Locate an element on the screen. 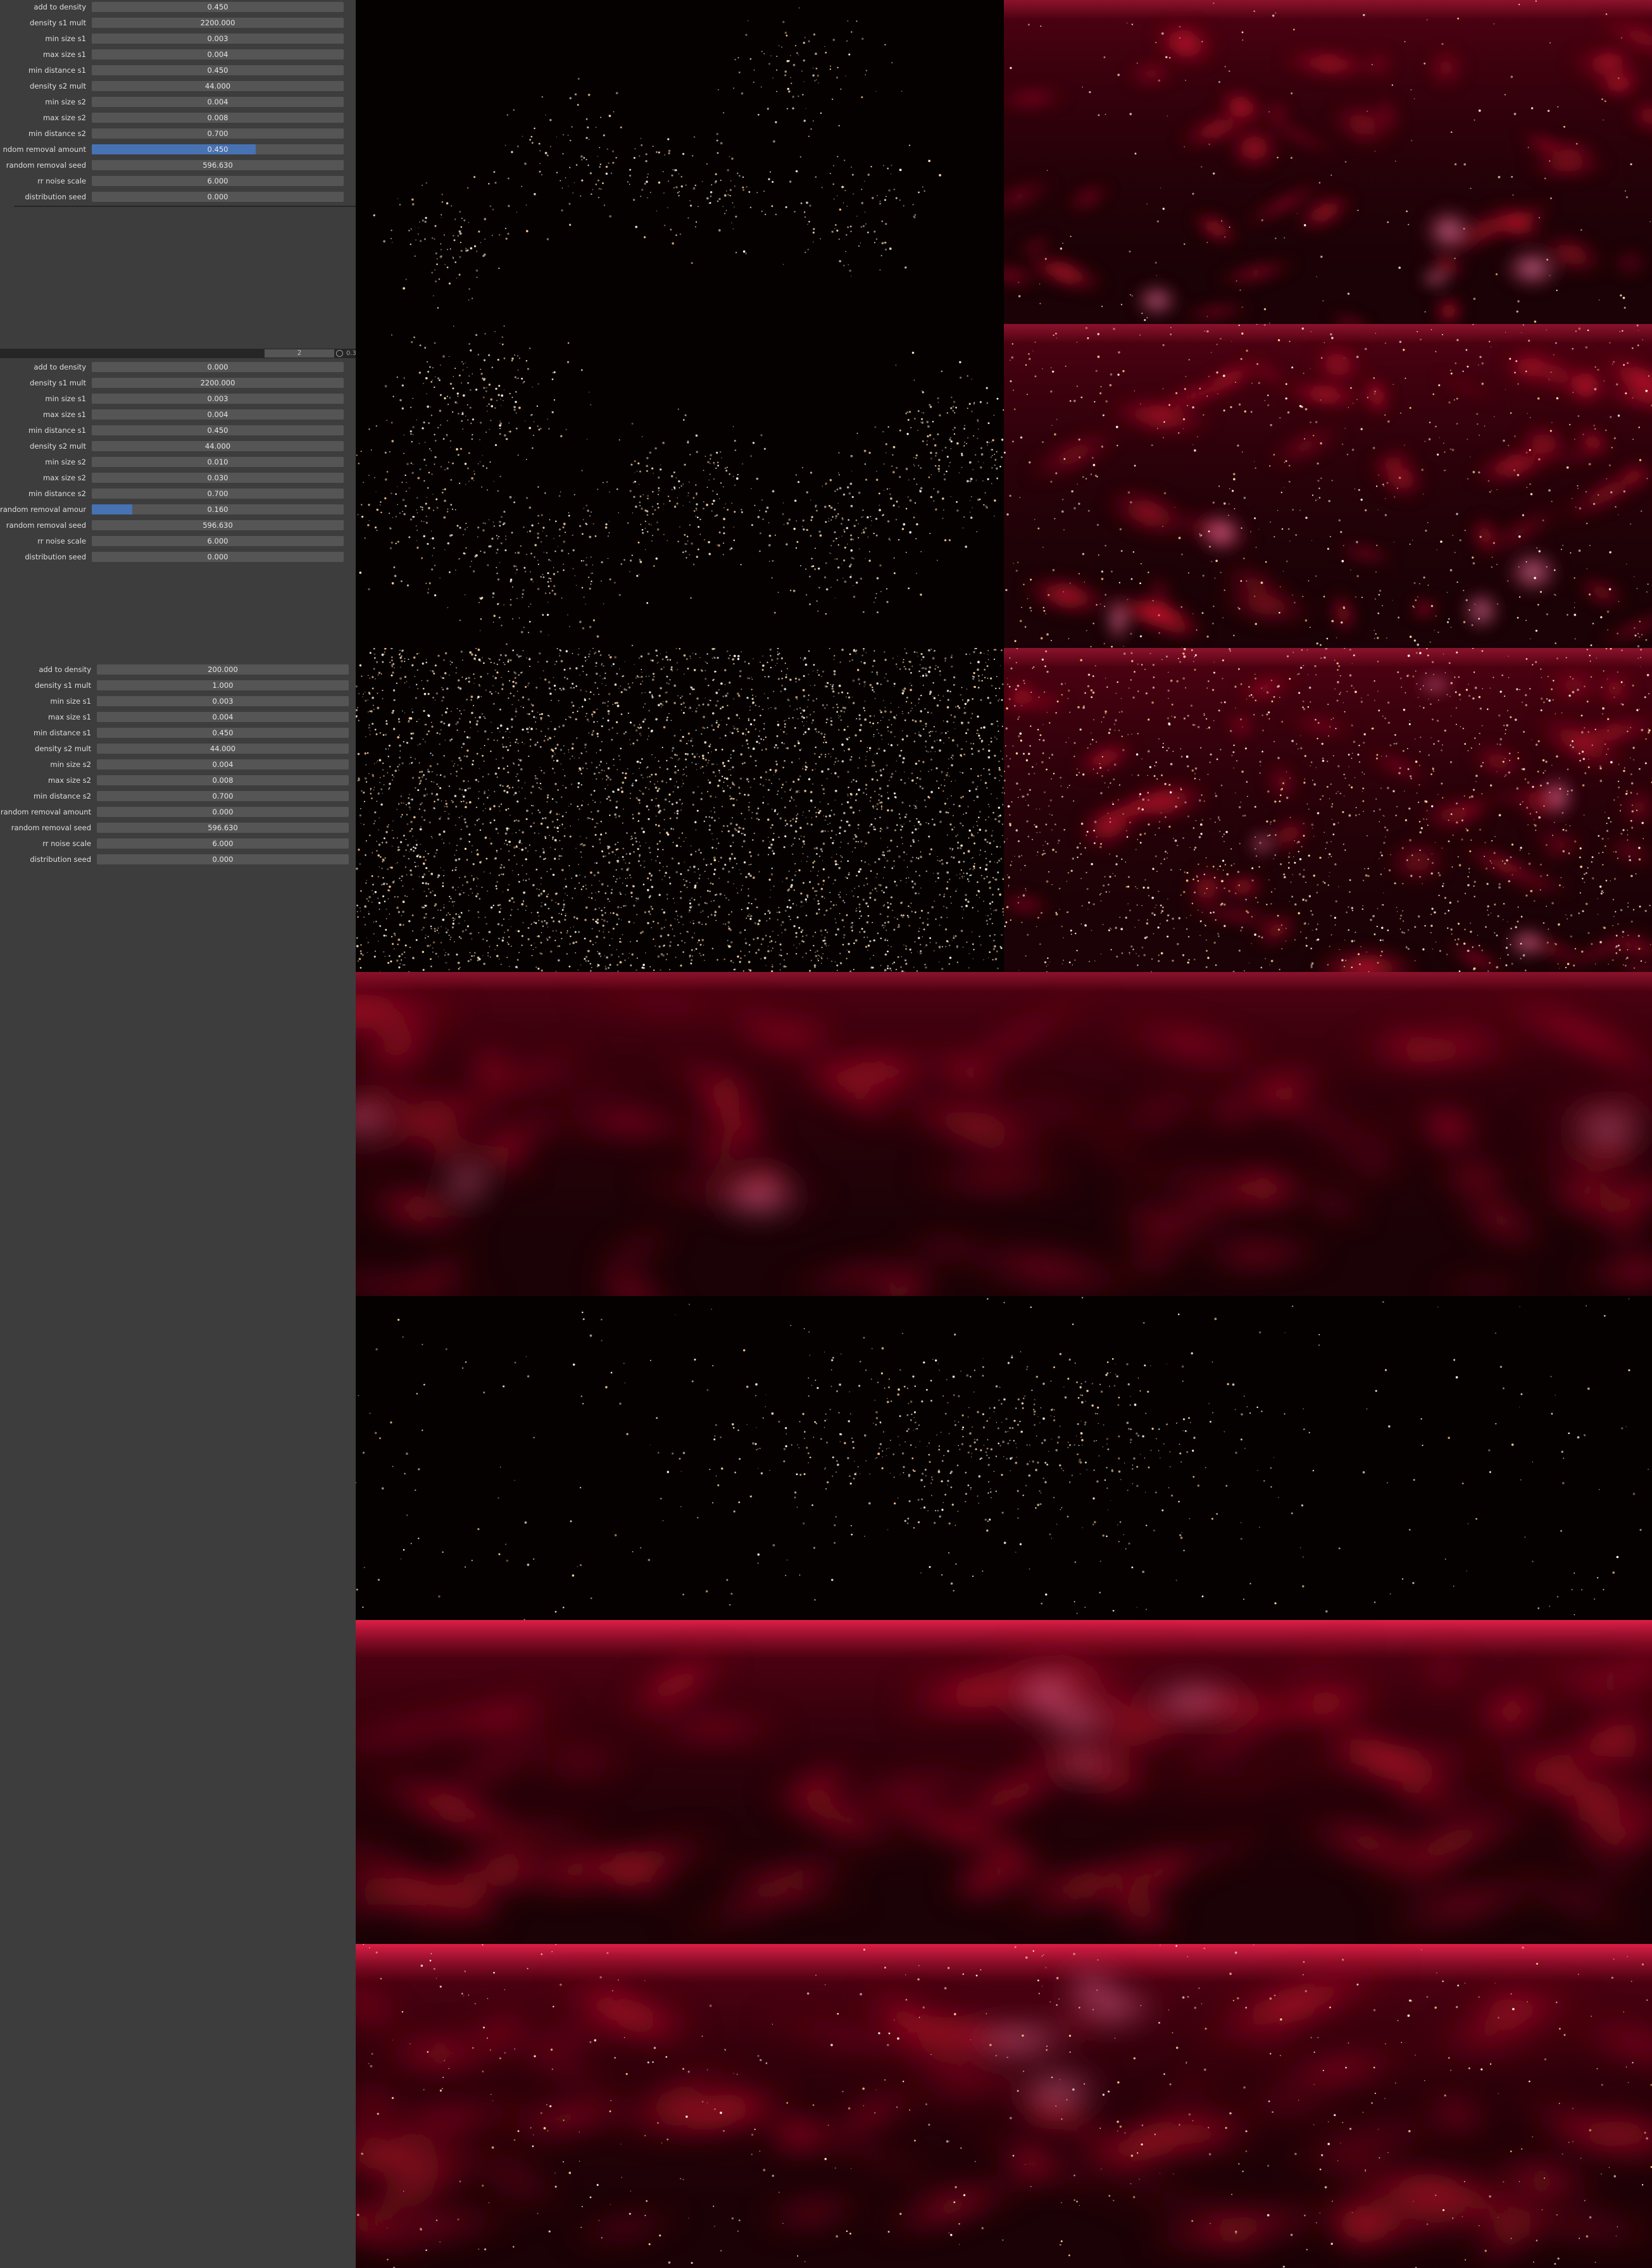  parameter-row: random removal seed 596.630 is located at coordinates (178, 525).